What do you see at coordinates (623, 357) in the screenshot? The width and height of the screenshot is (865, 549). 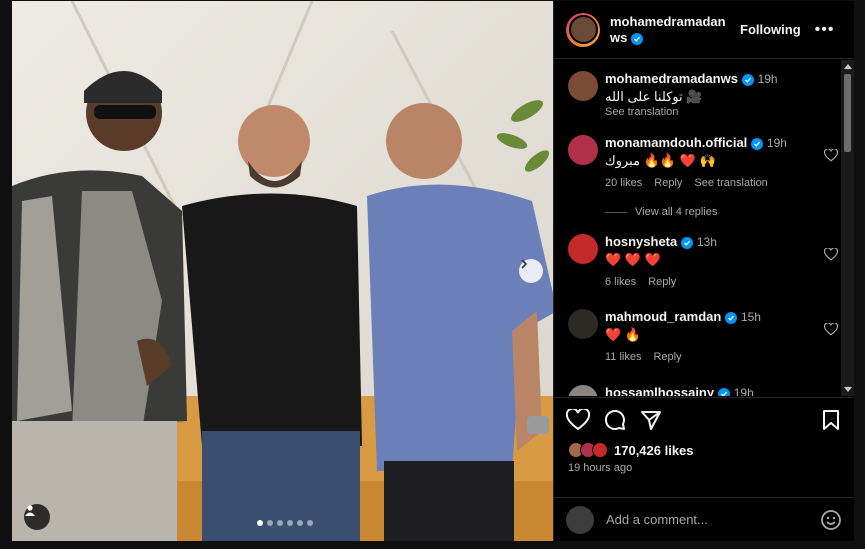 I see `comment-likes: 11 likes` at bounding box center [623, 357].